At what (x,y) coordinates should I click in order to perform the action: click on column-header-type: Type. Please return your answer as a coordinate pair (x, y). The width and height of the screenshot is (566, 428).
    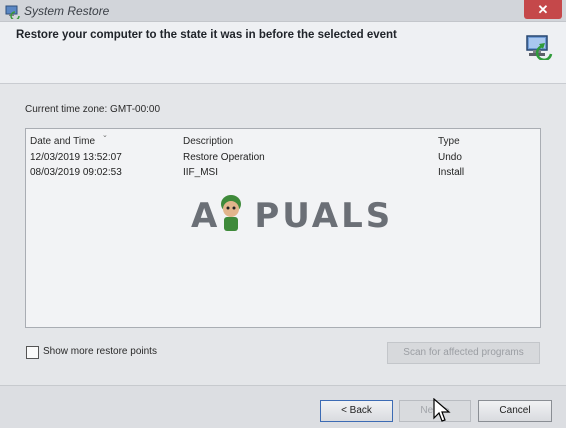
    Looking at the image, I should click on (449, 141).